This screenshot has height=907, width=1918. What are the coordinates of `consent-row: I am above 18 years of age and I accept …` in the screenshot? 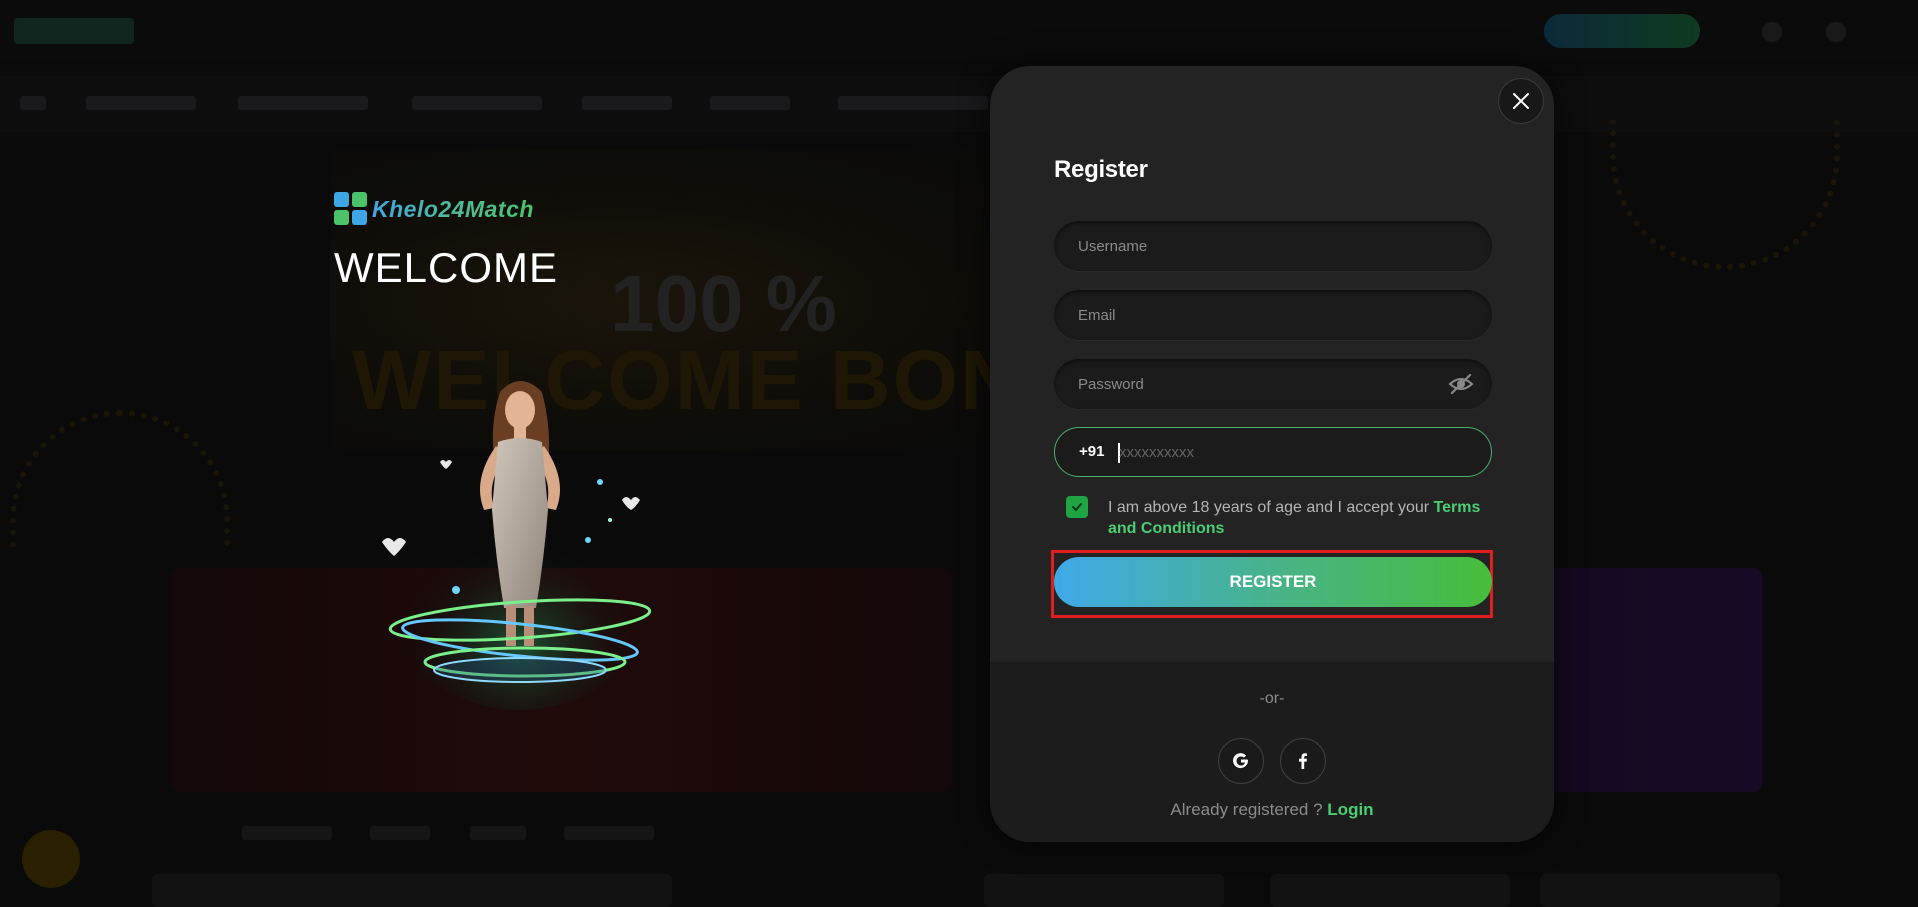 It's located at (1281, 518).